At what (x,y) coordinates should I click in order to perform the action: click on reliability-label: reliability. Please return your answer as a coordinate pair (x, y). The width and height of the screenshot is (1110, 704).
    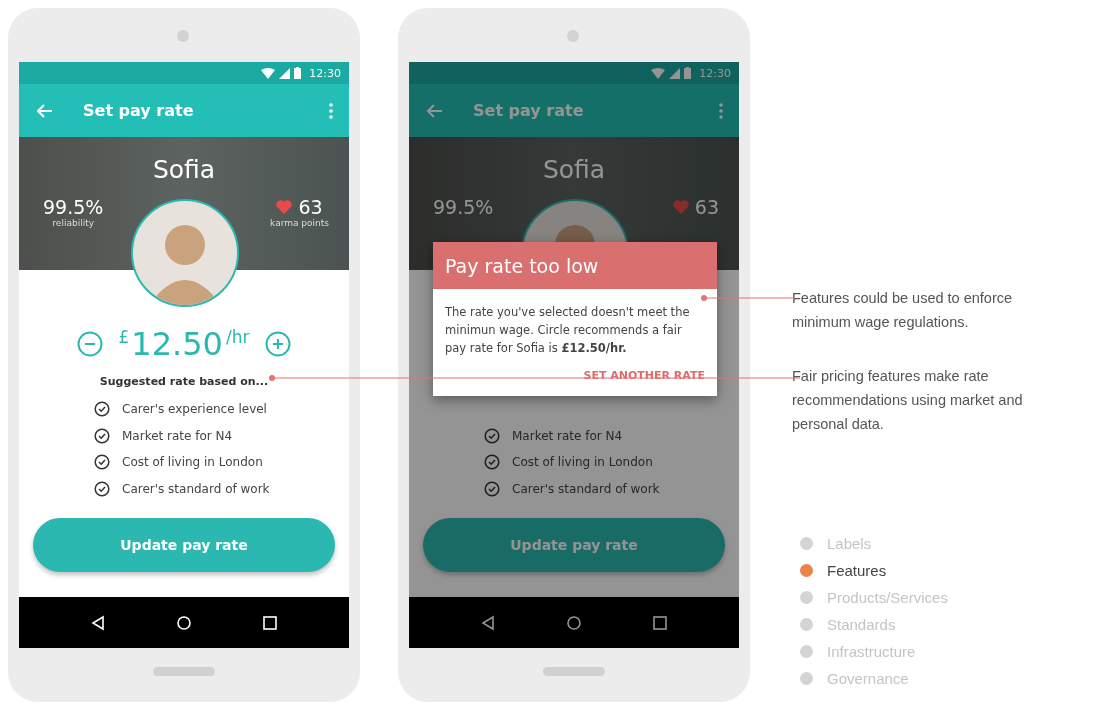
    Looking at the image, I should click on (73, 223).